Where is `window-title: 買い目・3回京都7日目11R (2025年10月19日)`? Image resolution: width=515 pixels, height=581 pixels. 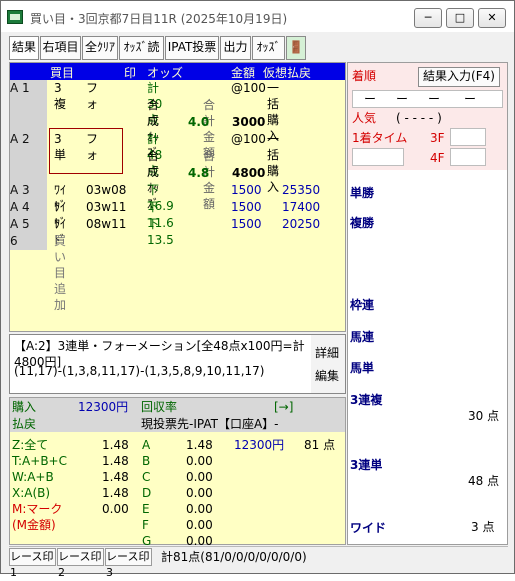 window-title: 買い目・3回京都7日目11R (2025年10月19日) is located at coordinates (159, 19).